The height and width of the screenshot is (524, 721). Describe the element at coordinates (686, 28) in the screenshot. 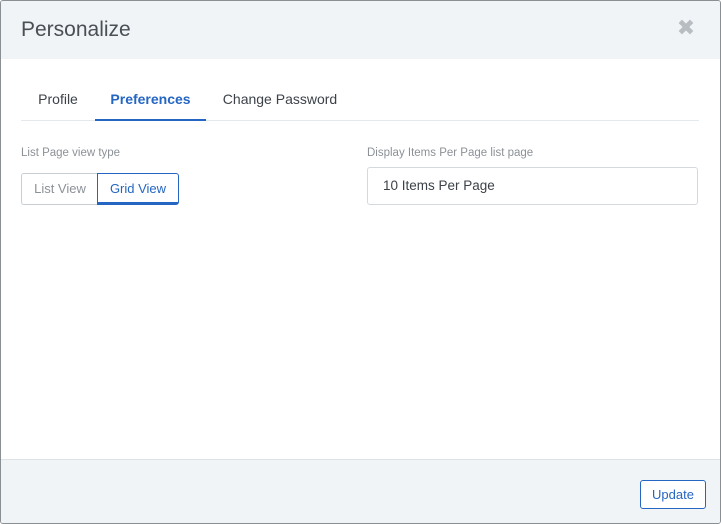

I see `close-icon: ✖` at that location.